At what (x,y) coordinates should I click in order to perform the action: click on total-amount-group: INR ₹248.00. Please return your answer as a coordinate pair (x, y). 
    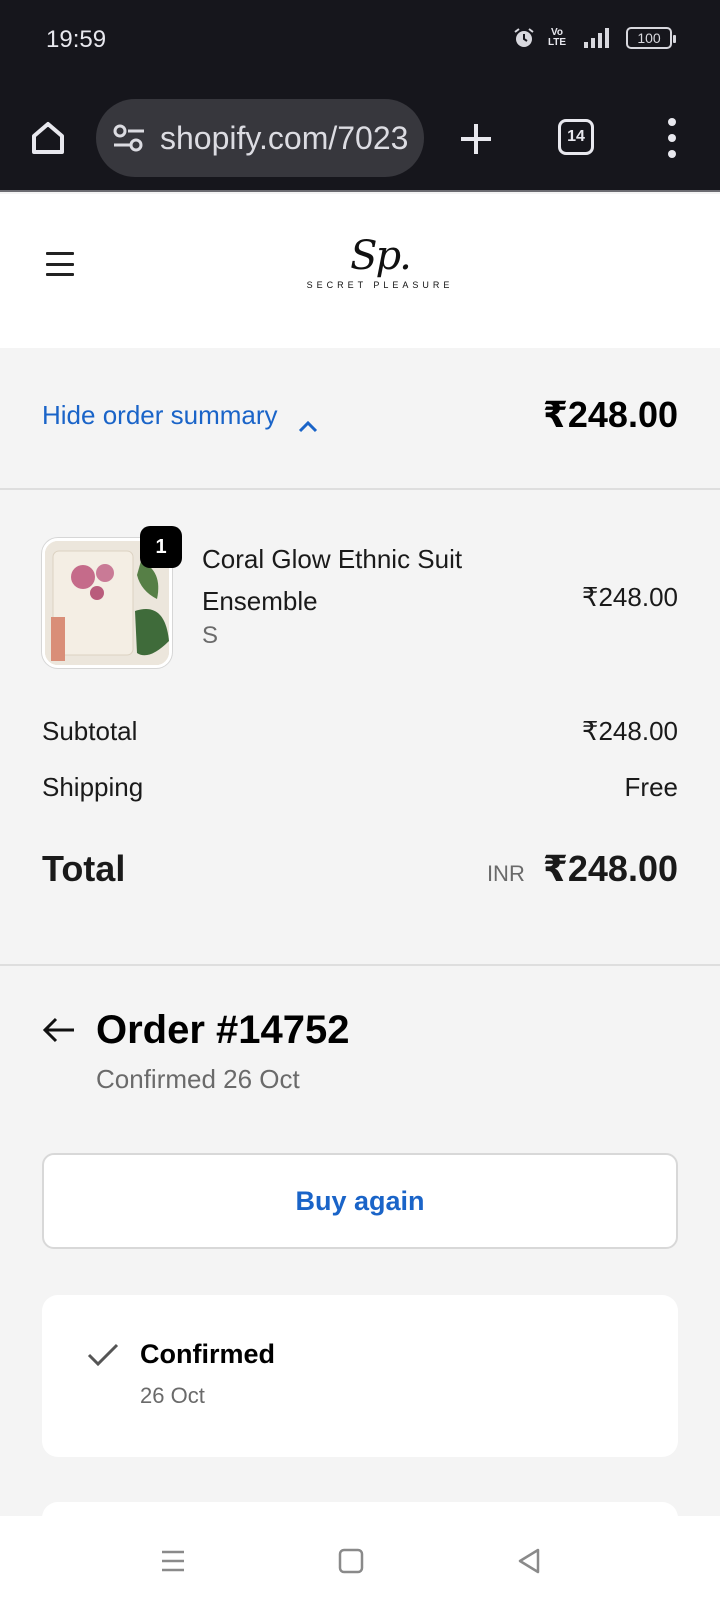
    Looking at the image, I should click on (582, 869).